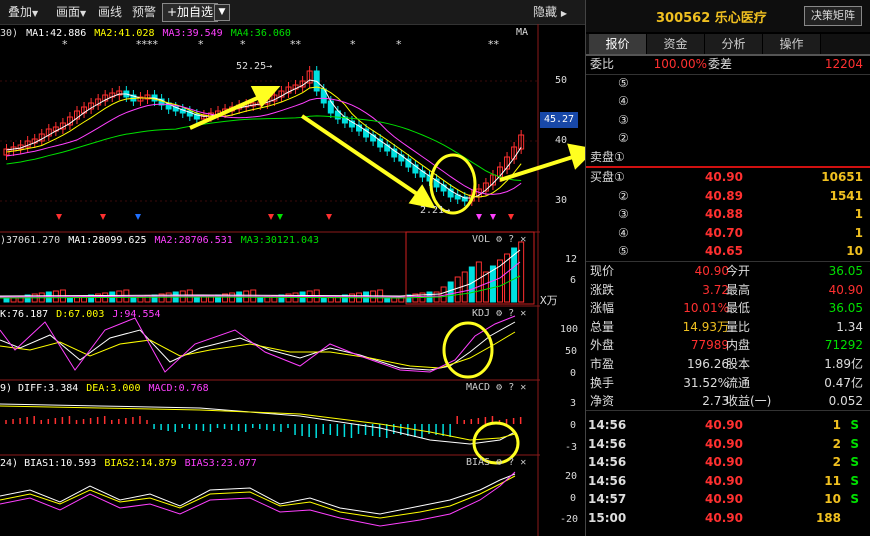 Image resolution: width=870 pixels, height=536 pixels. I want to click on quote-row: 现价 40.90 今开 36.05, so click(726, 271).